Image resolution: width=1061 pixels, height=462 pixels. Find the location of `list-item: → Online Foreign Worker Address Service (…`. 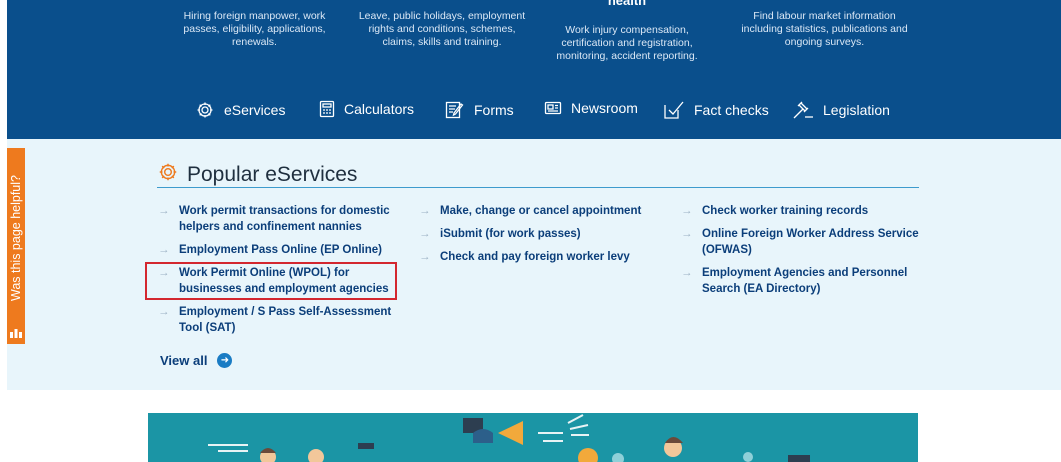

list-item: → Online Foreign Worker Address Service (… is located at coordinates (801, 242).